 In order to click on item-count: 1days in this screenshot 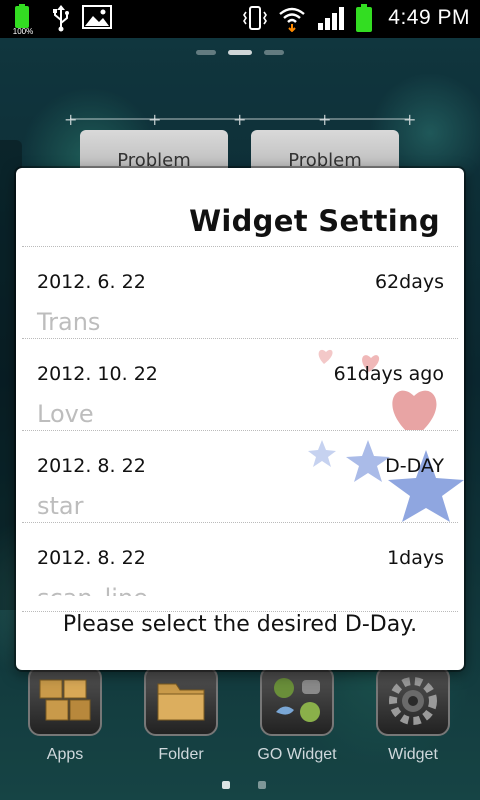, I will do `click(415, 558)`.